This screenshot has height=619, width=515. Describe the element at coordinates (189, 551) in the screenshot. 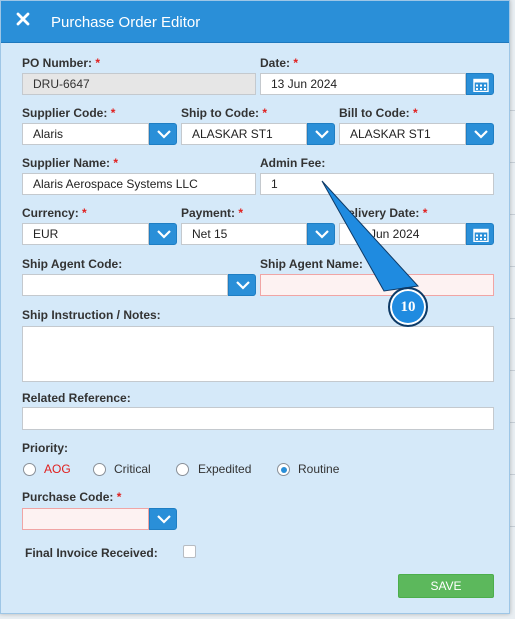

I see `final-invoice-checkbox` at that location.